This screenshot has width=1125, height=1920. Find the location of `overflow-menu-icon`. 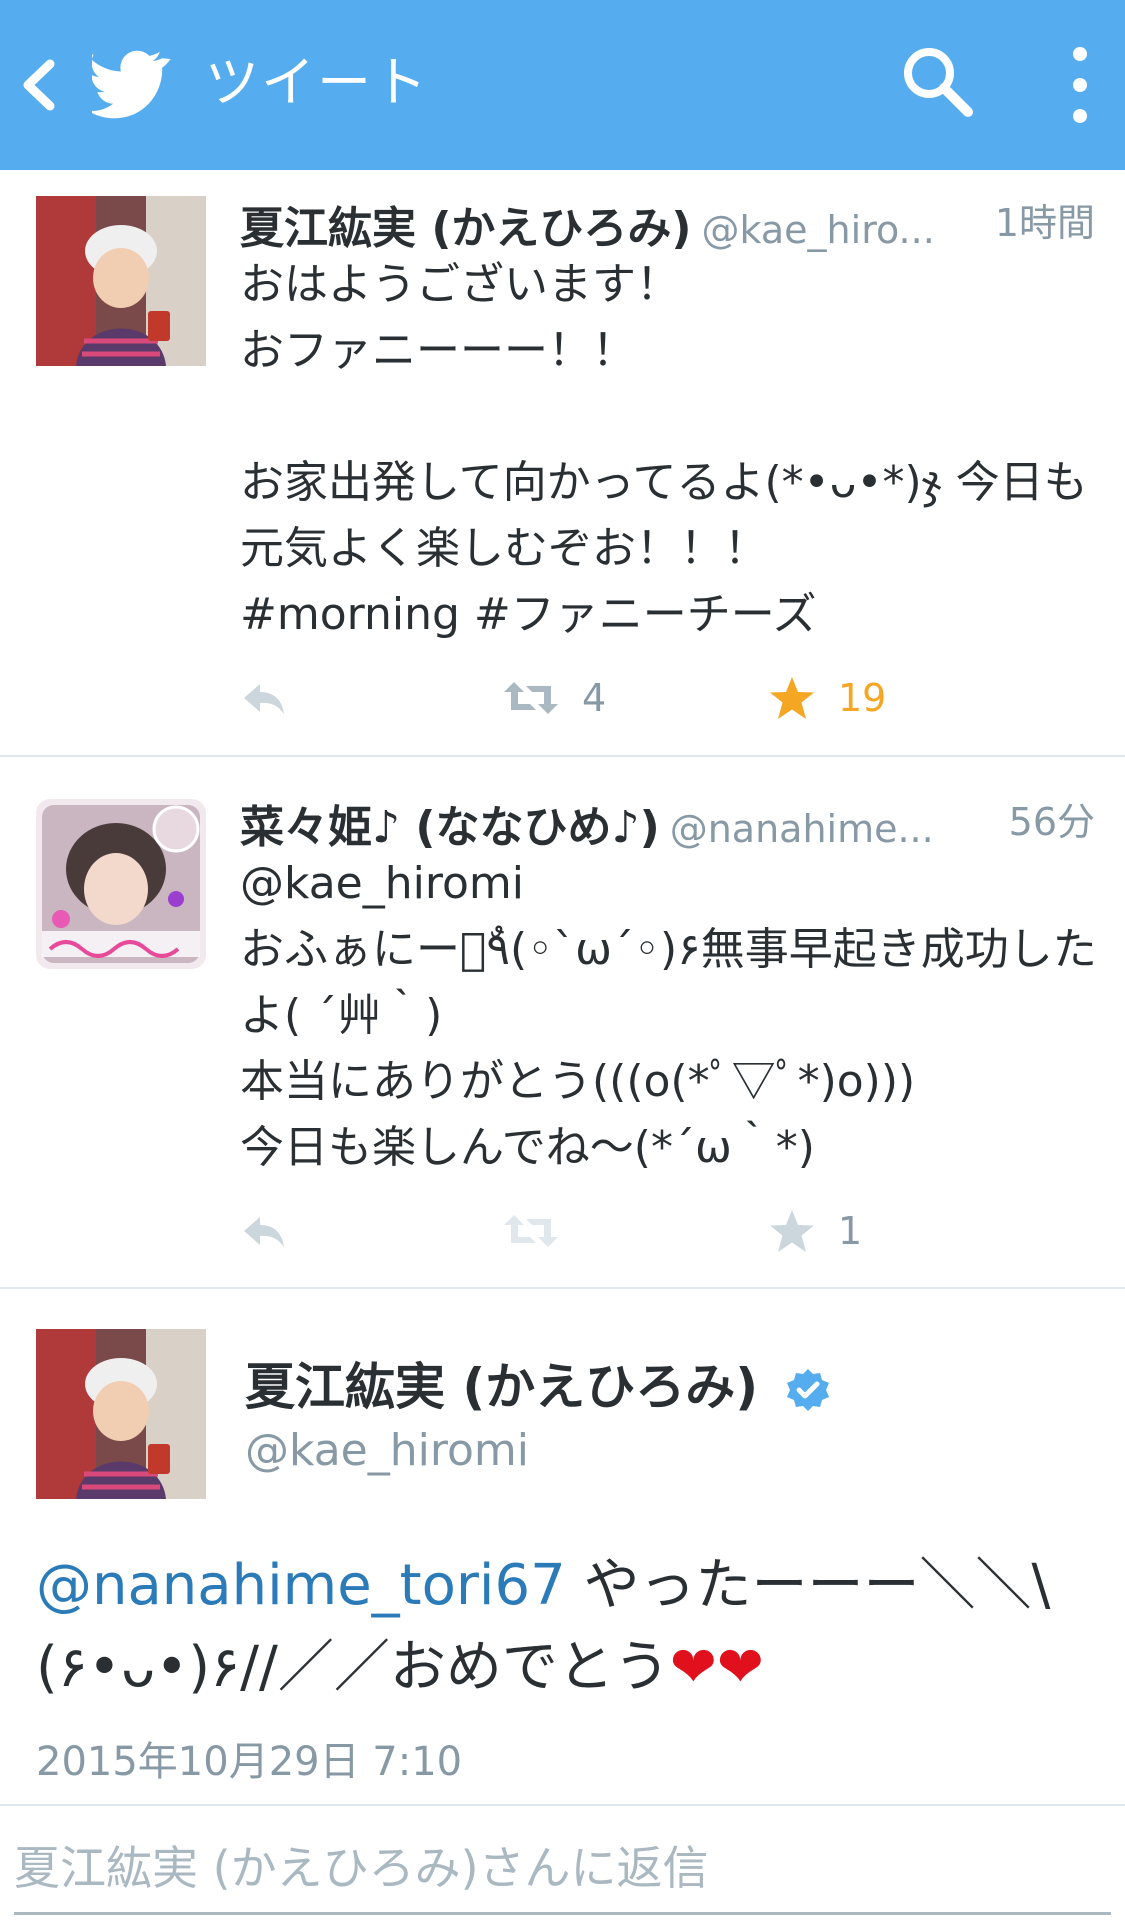

overflow-menu-icon is located at coordinates (1080, 85).